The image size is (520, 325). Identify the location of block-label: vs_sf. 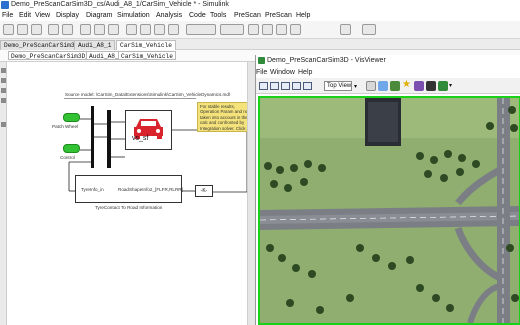
(140, 138).